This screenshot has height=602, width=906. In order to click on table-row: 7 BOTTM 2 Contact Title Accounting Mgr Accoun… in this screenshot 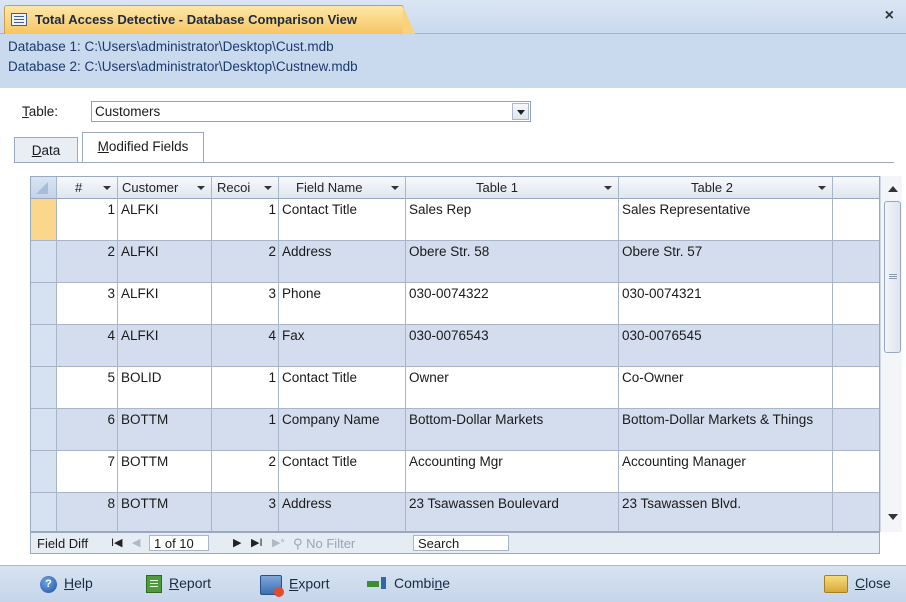, I will do `click(455, 472)`.